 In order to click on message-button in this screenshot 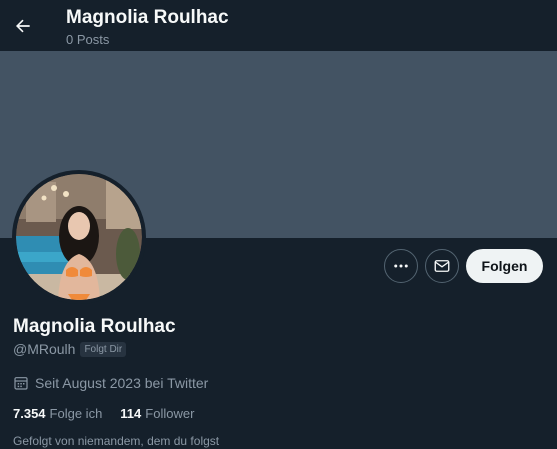, I will do `click(442, 266)`.